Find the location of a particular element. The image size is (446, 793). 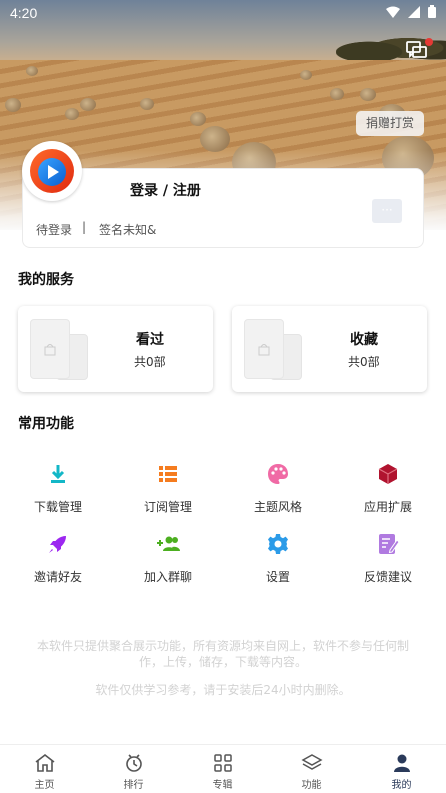

func-settings: 设置 is located at coordinates (278, 562).